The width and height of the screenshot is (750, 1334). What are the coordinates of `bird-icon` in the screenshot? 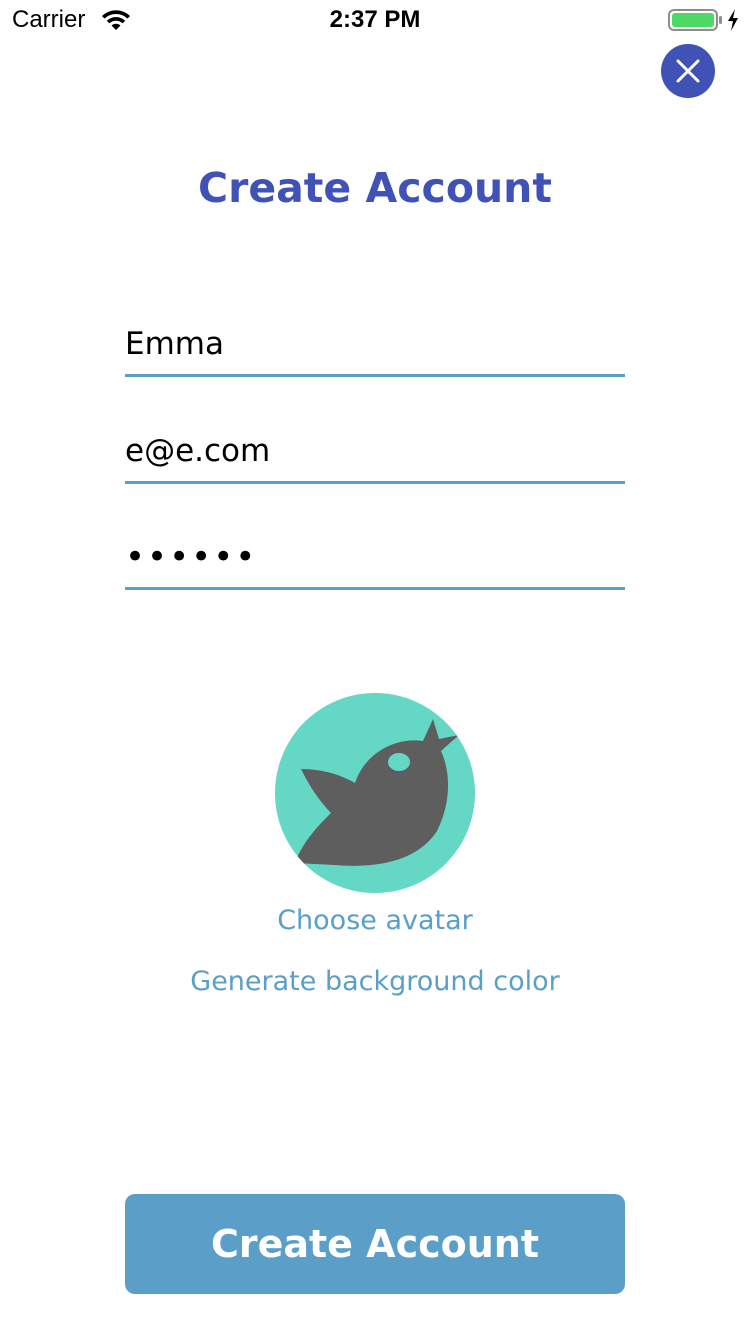 It's located at (377, 792).